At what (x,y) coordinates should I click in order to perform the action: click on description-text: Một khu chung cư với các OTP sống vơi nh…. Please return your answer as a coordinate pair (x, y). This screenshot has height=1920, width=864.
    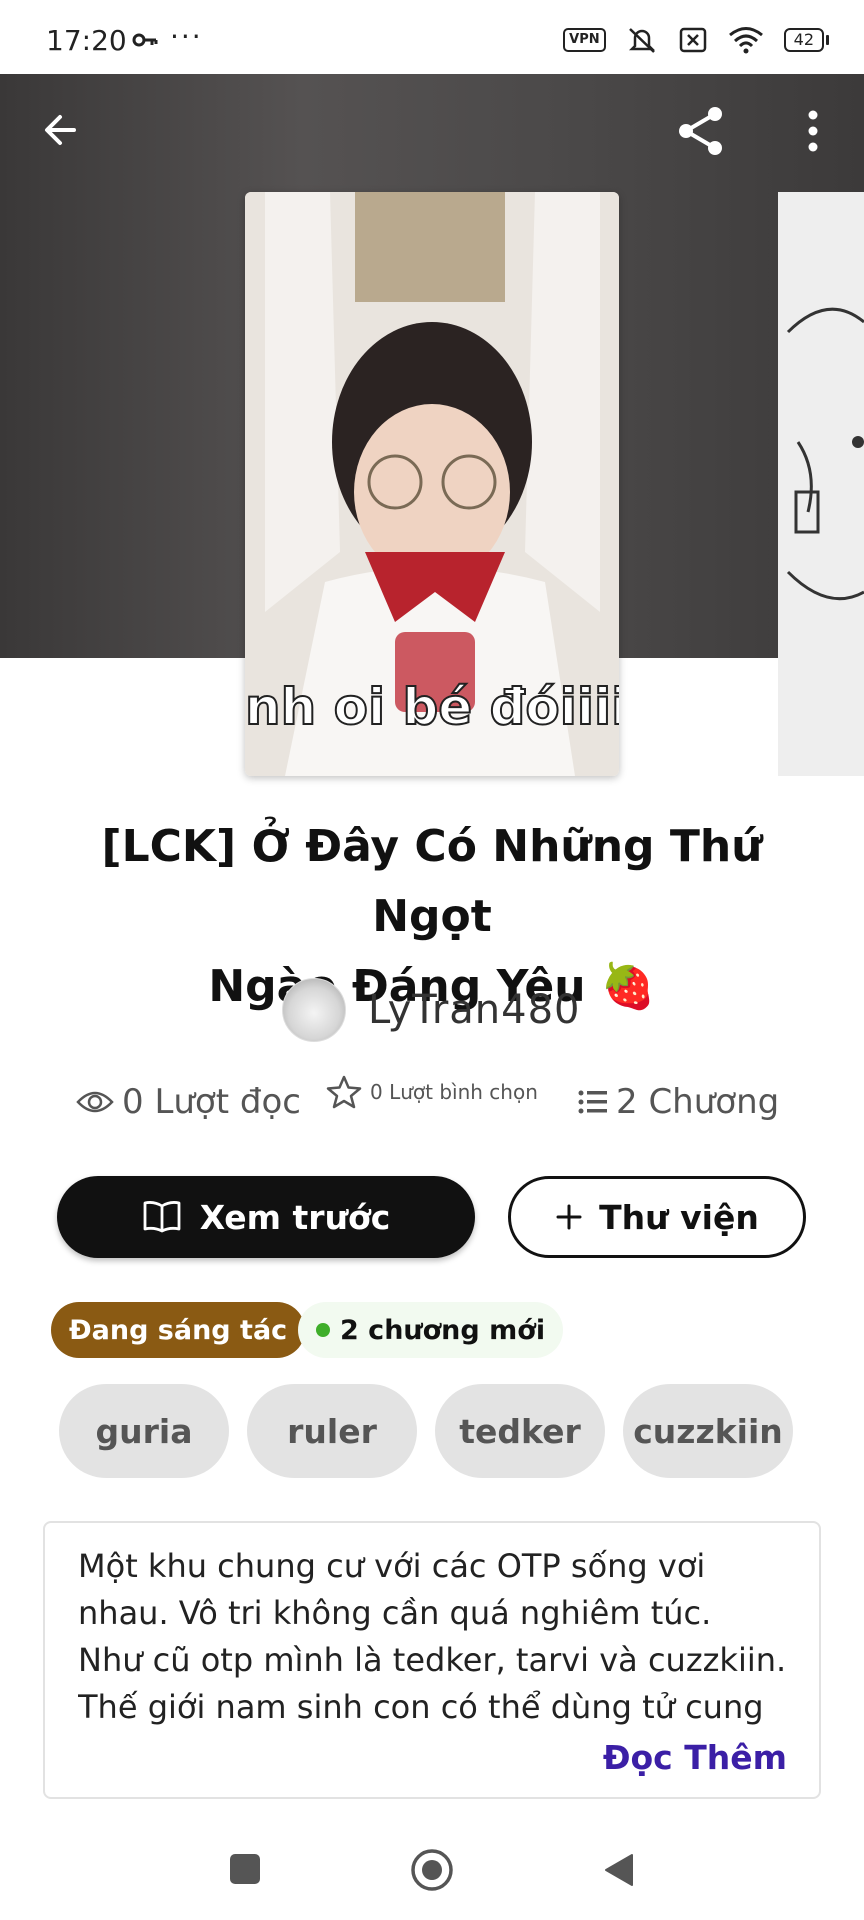
    Looking at the image, I should click on (433, 1637).